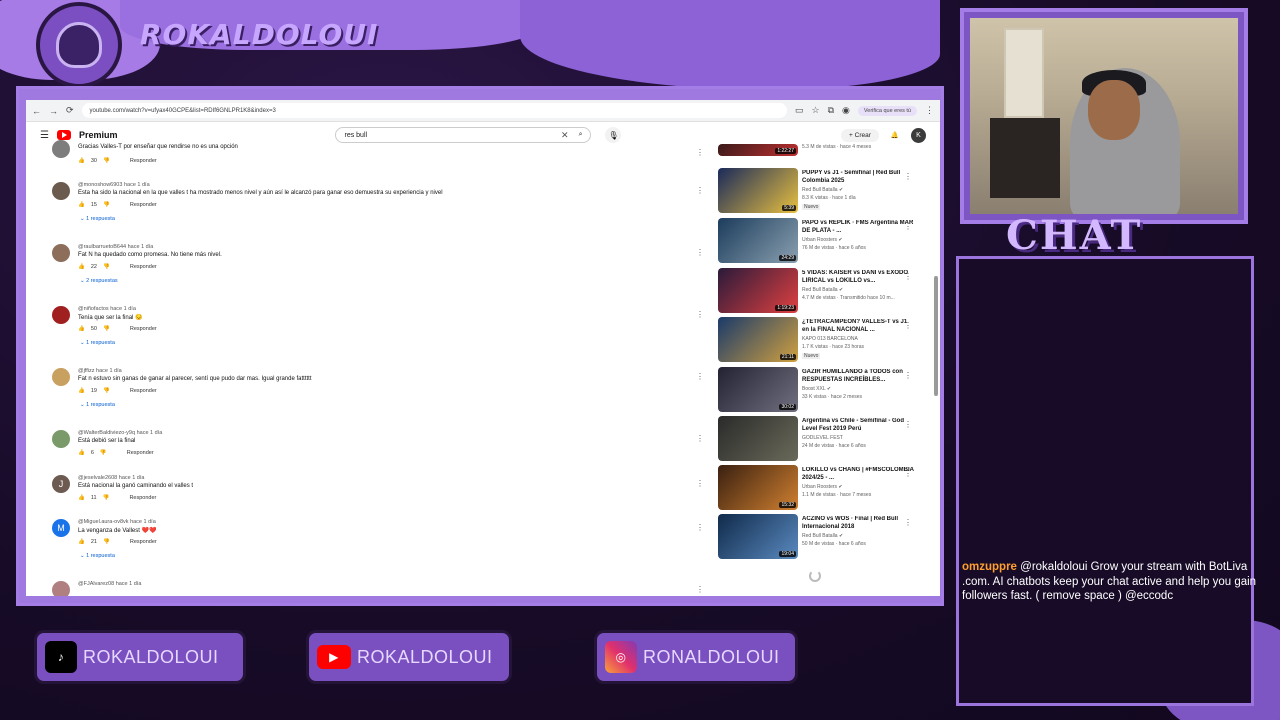 Image resolution: width=1280 pixels, height=720 pixels. Describe the element at coordinates (70, 110) in the screenshot. I see `reload-icon: ⟳` at that location.